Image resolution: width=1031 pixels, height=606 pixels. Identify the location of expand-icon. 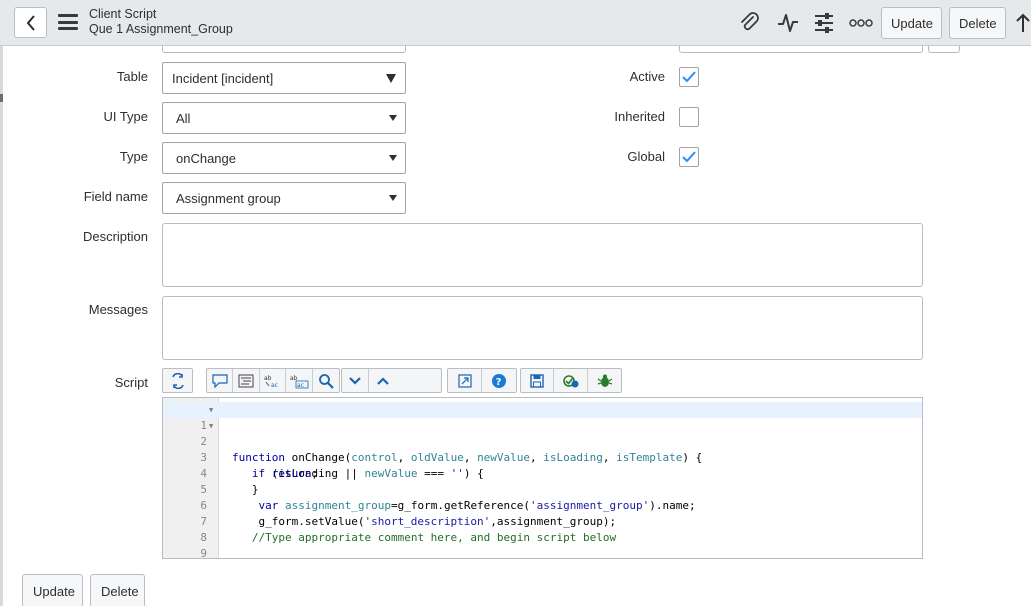
(464, 380).